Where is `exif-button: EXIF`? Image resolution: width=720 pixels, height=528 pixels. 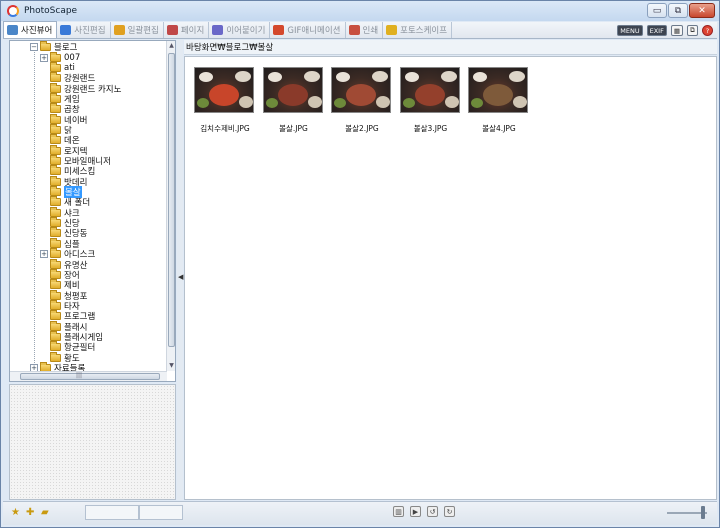
exif-button: EXIF is located at coordinates (656, 30).